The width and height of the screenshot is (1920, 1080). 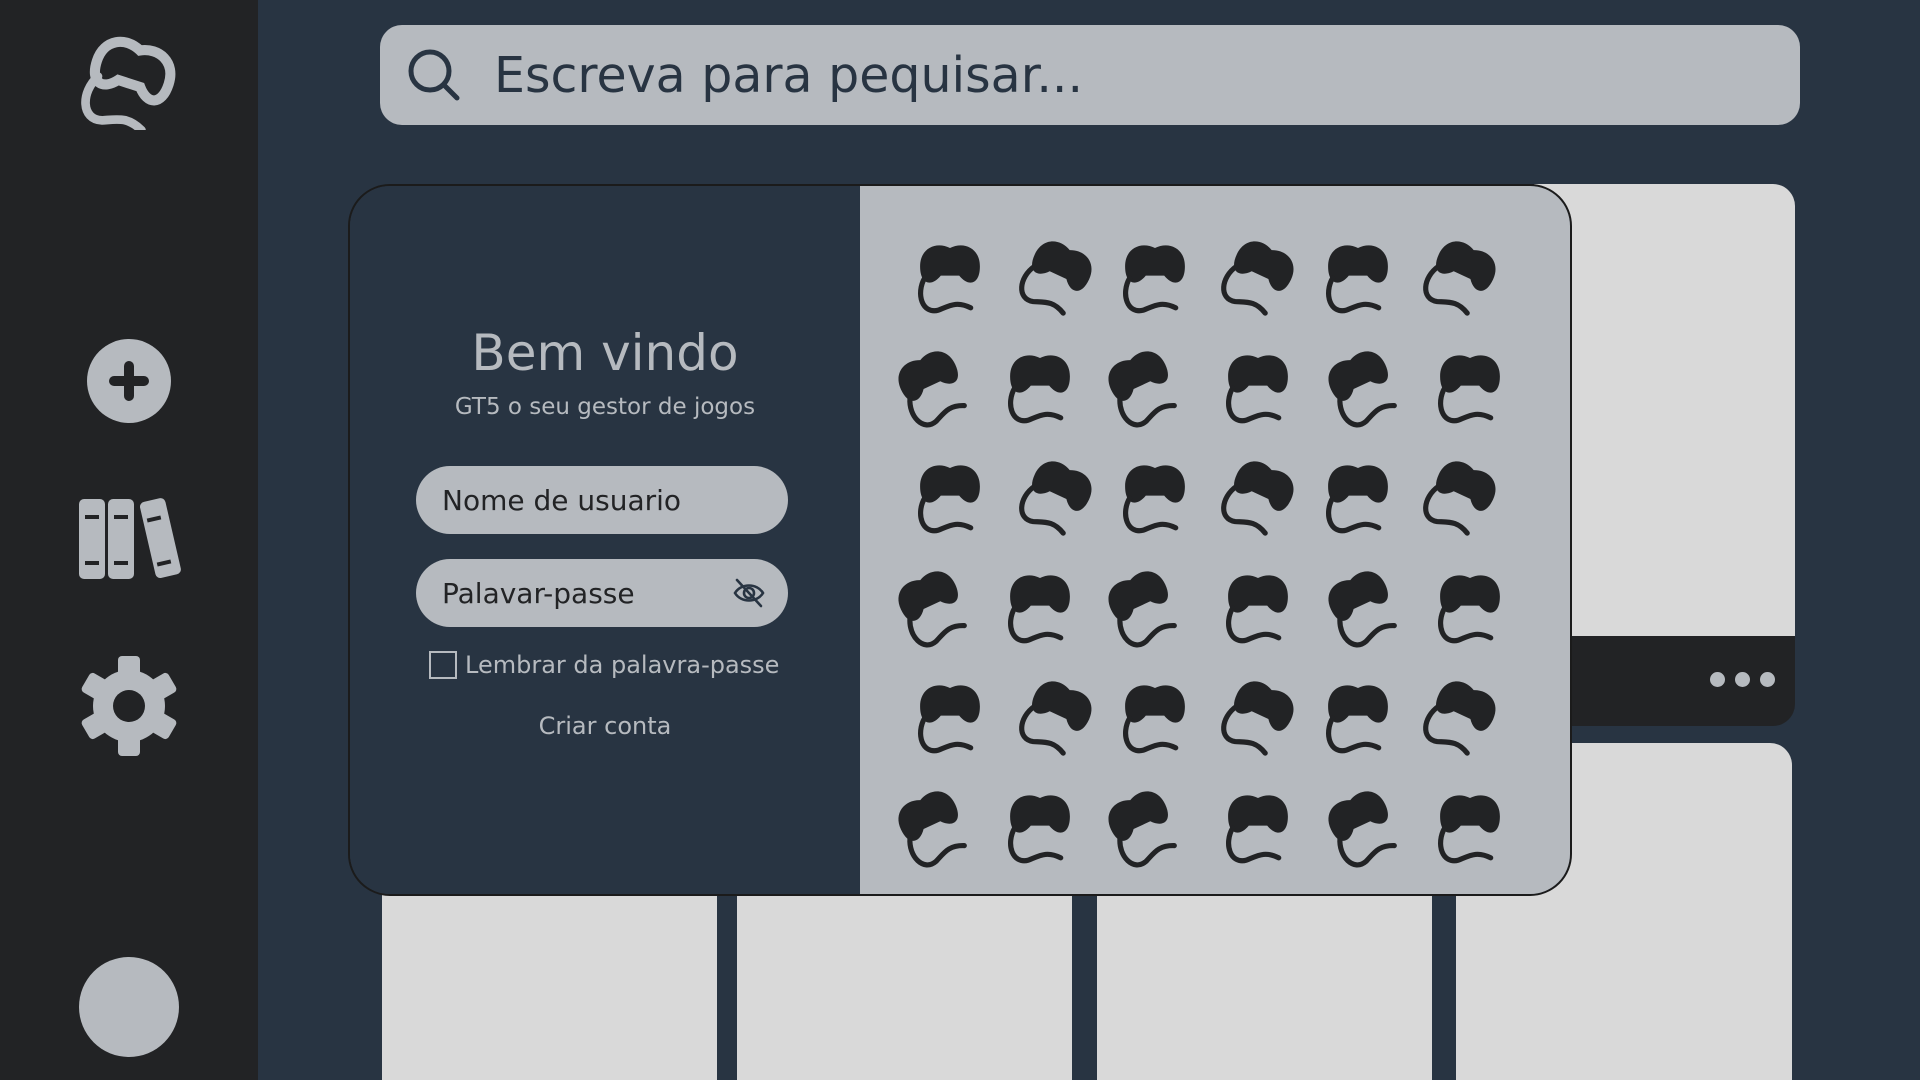 What do you see at coordinates (587, 593) in the screenshot?
I see `password-input` at bounding box center [587, 593].